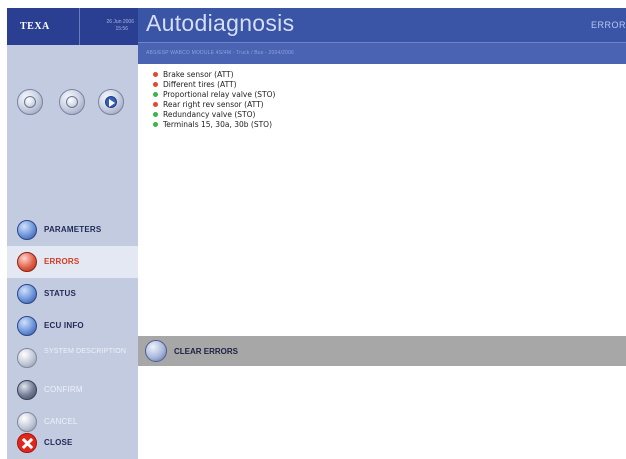  What do you see at coordinates (156, 351) in the screenshot?
I see `clear-errors-icon` at bounding box center [156, 351].